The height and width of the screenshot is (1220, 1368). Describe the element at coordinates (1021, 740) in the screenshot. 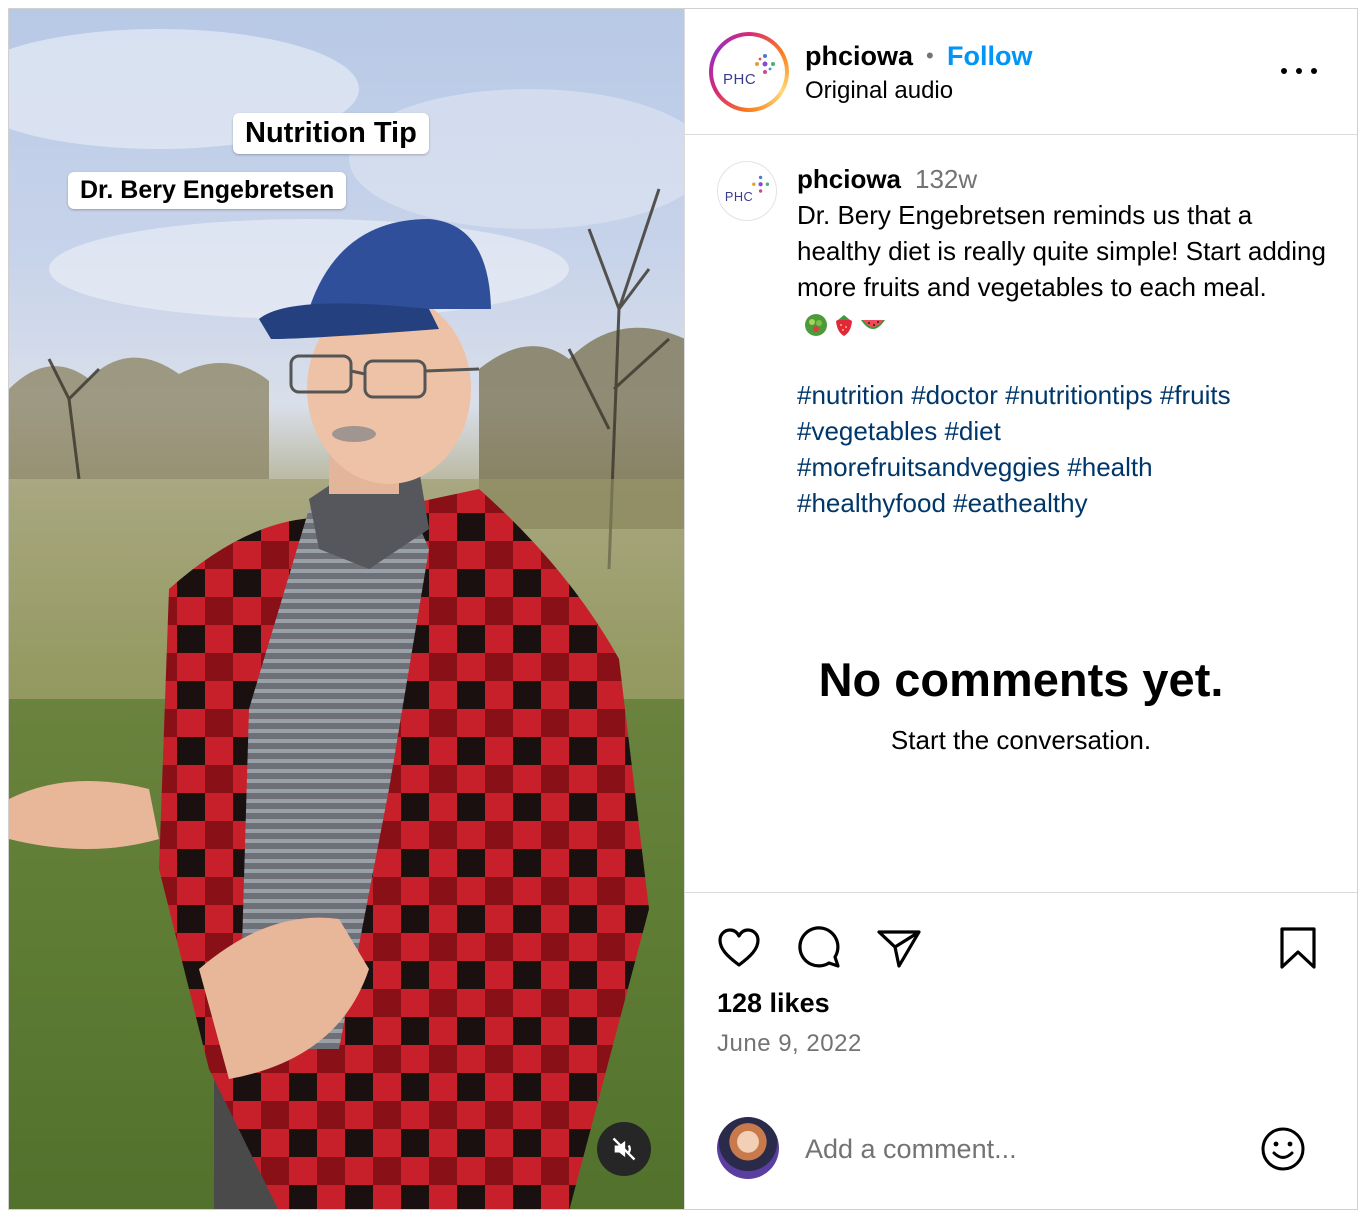

I see `no-comments-subtitle: Start the conversation.` at that location.